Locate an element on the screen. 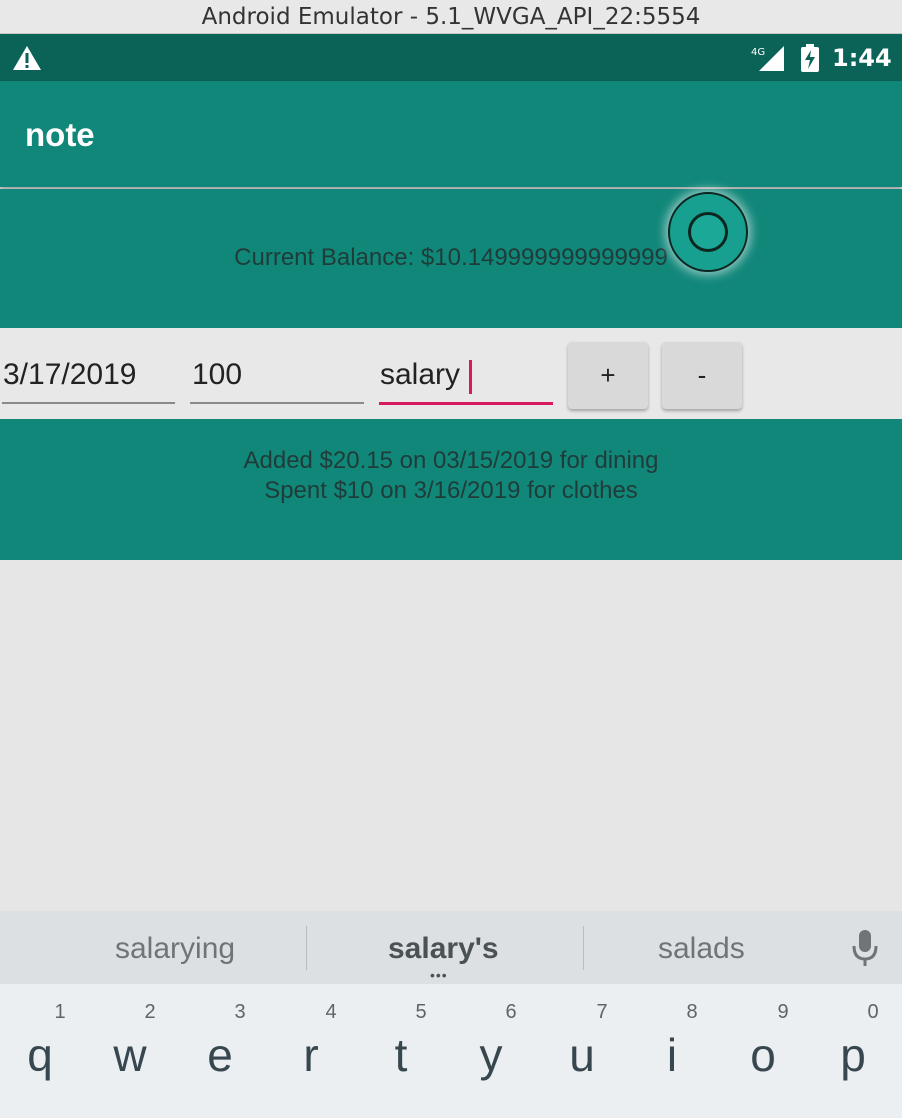  suggestion-salads: salads is located at coordinates (701, 949).